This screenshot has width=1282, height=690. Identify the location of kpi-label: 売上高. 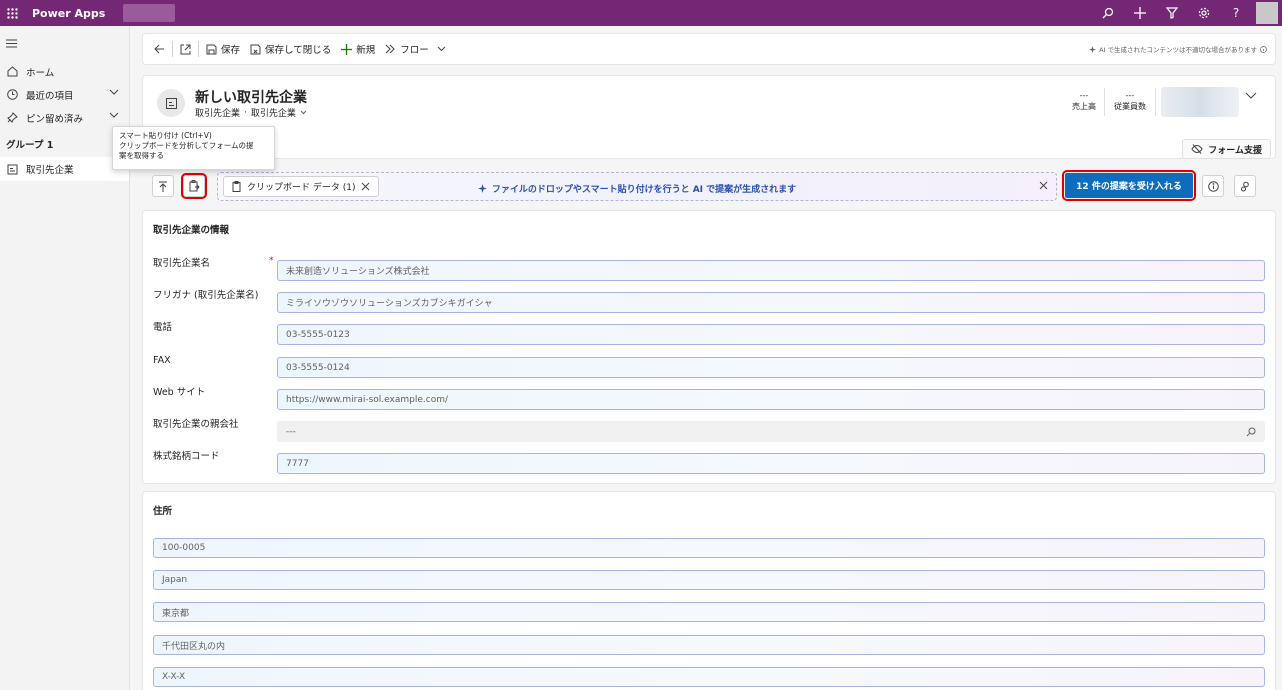
(1084, 106).